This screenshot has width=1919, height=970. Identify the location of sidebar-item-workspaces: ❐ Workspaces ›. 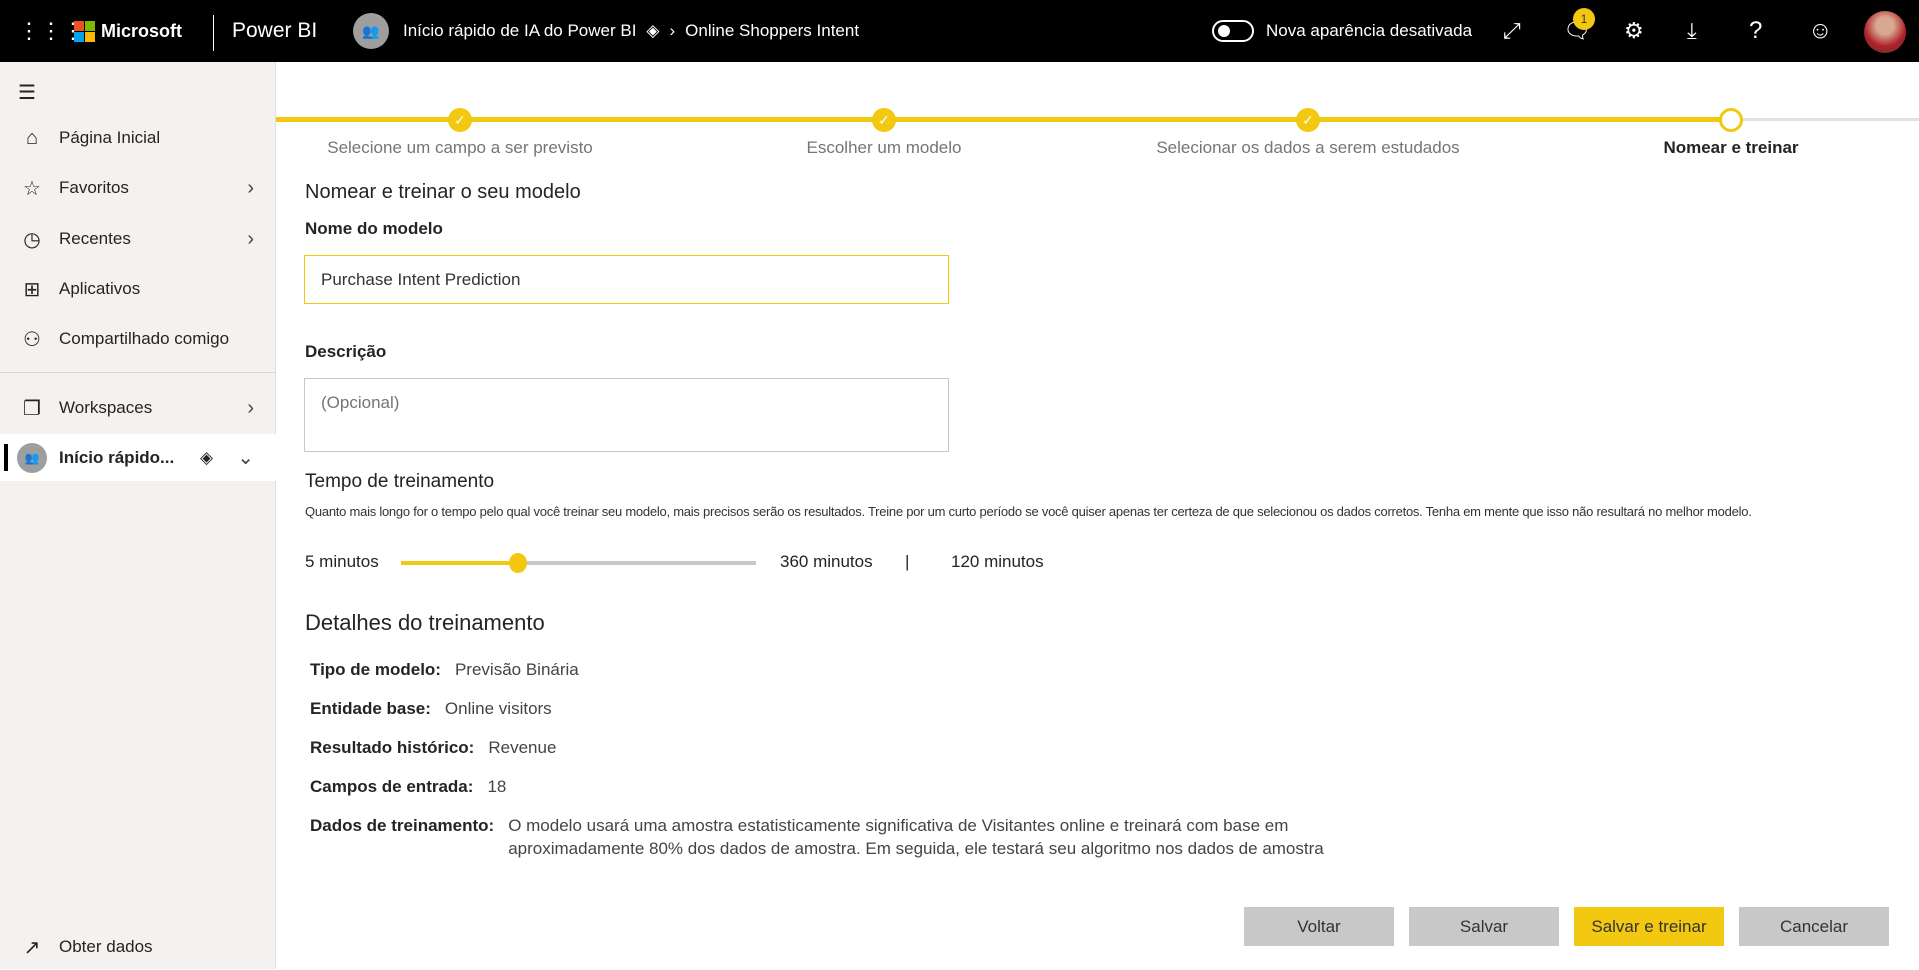
(138, 408).